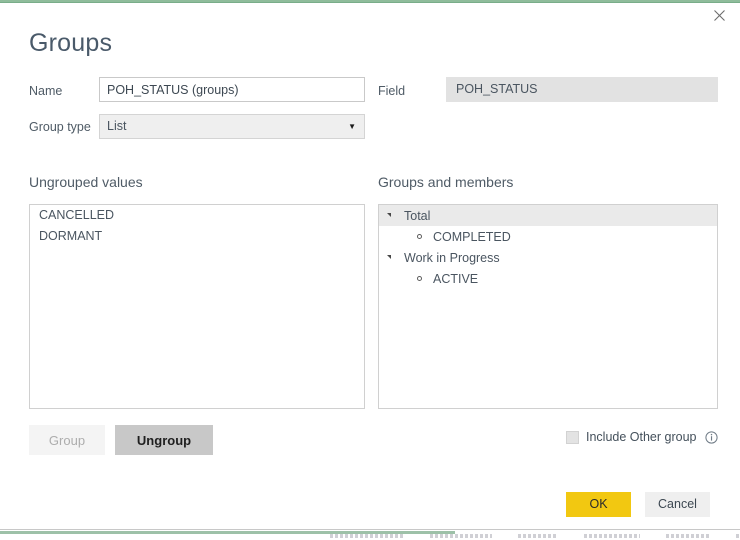  What do you see at coordinates (446, 182) in the screenshot?
I see `groups-and-members-heading: Groups and members` at bounding box center [446, 182].